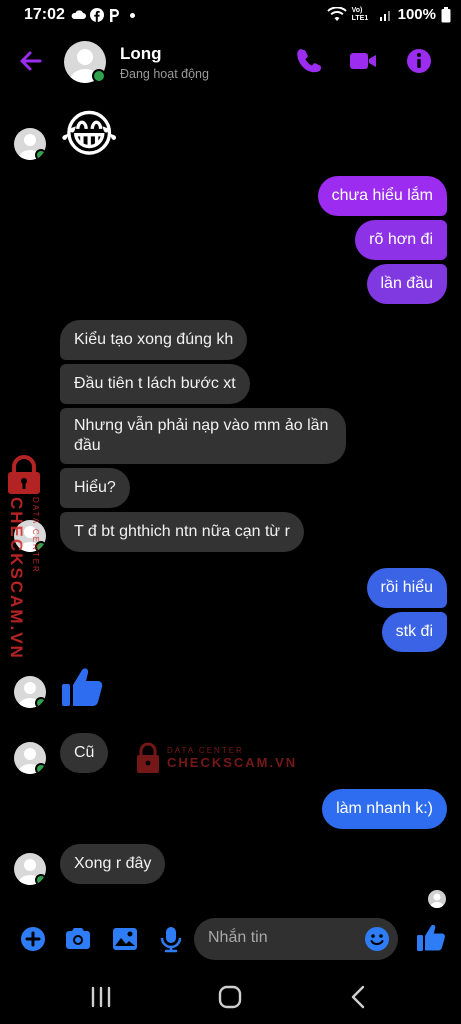  What do you see at coordinates (419, 61) in the screenshot?
I see `info-icon` at bounding box center [419, 61].